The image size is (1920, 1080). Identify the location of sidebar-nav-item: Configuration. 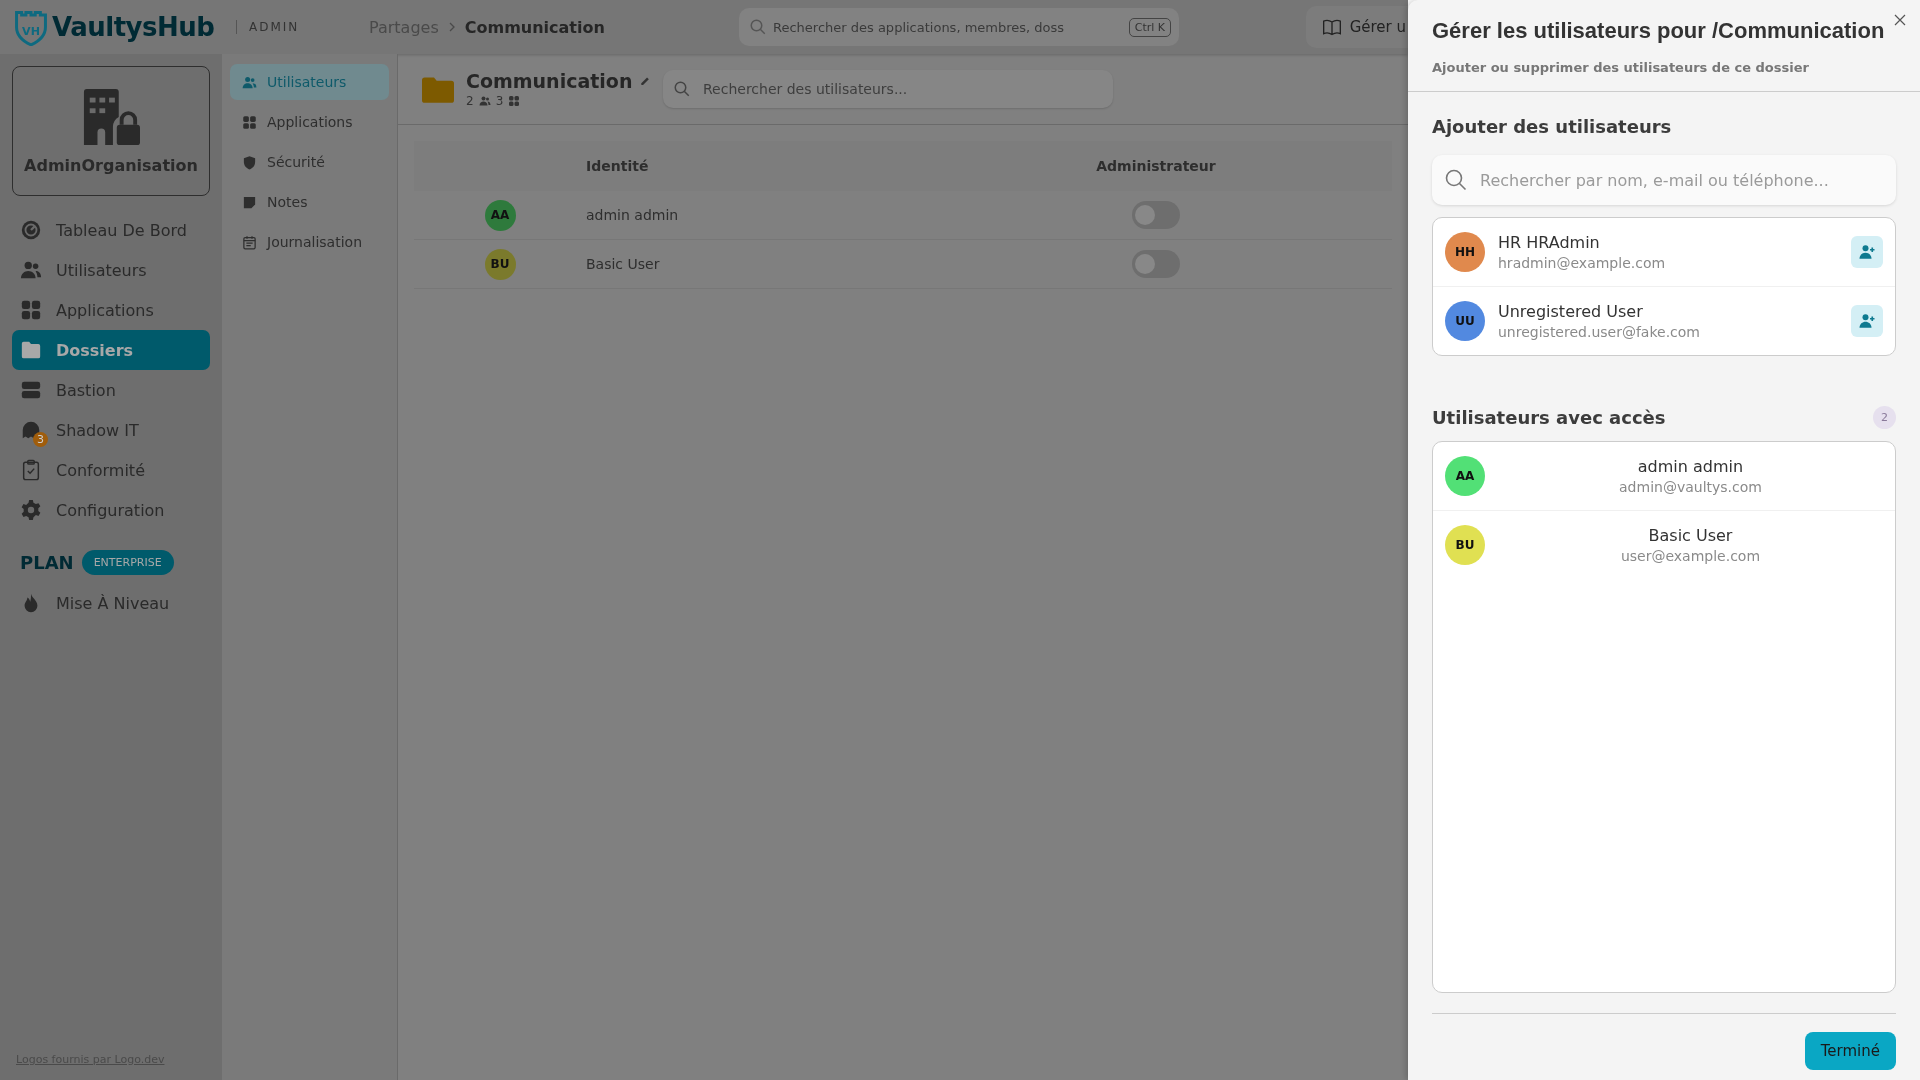
(111, 510).